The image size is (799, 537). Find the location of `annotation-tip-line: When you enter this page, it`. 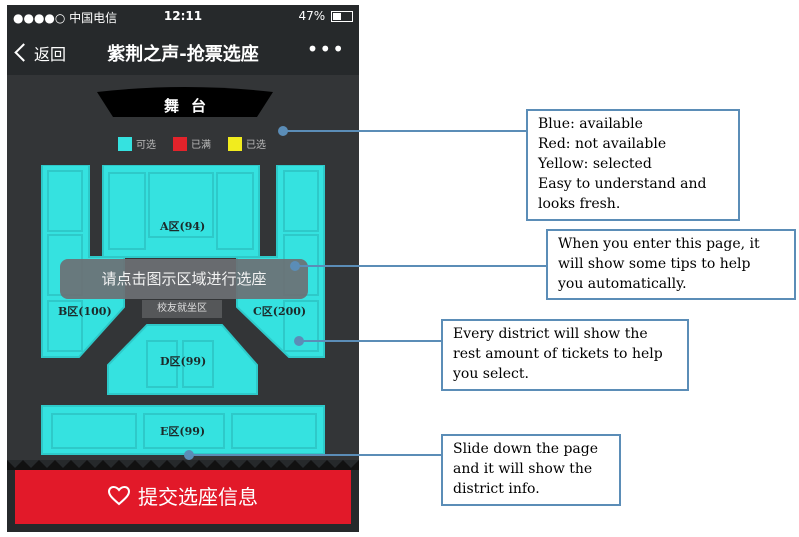

annotation-tip-line: When you enter this page, it is located at coordinates (659, 244).